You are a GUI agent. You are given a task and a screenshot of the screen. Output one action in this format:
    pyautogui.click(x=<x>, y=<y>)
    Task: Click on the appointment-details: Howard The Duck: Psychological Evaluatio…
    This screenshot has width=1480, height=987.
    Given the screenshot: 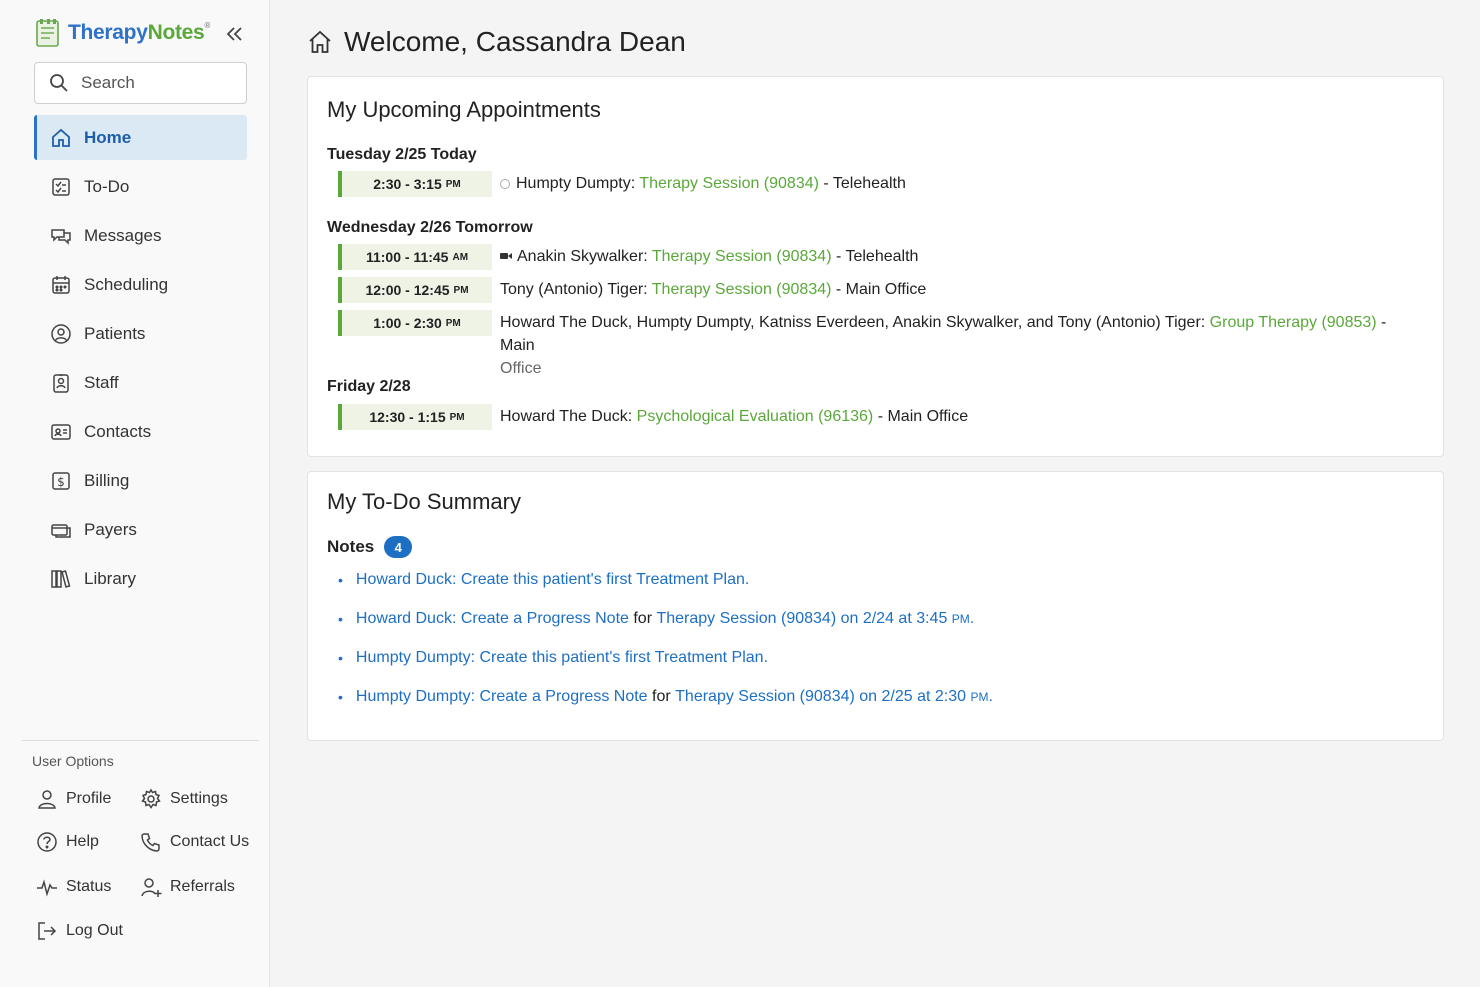 What is the action you would take?
    pyautogui.click(x=734, y=416)
    